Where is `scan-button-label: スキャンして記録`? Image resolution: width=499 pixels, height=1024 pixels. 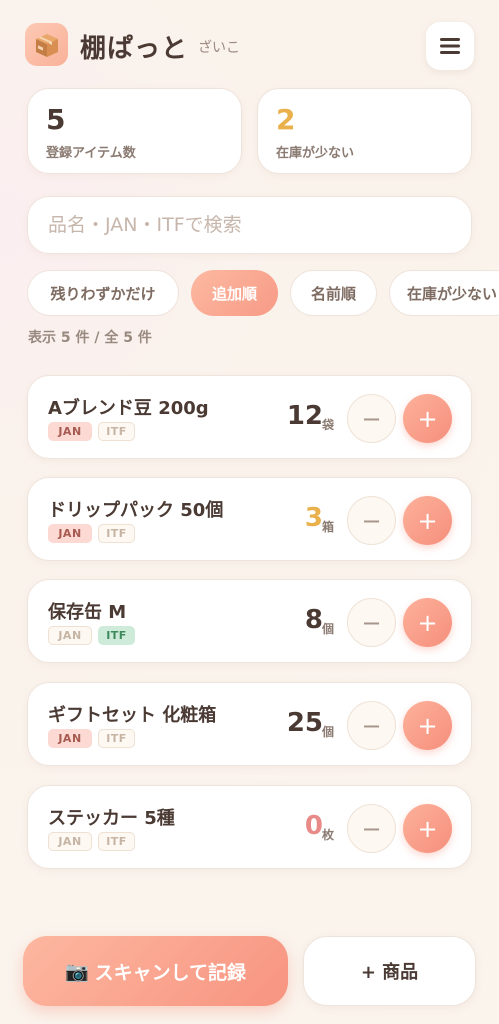 scan-button-label: スキャンして記録 is located at coordinates (170, 972).